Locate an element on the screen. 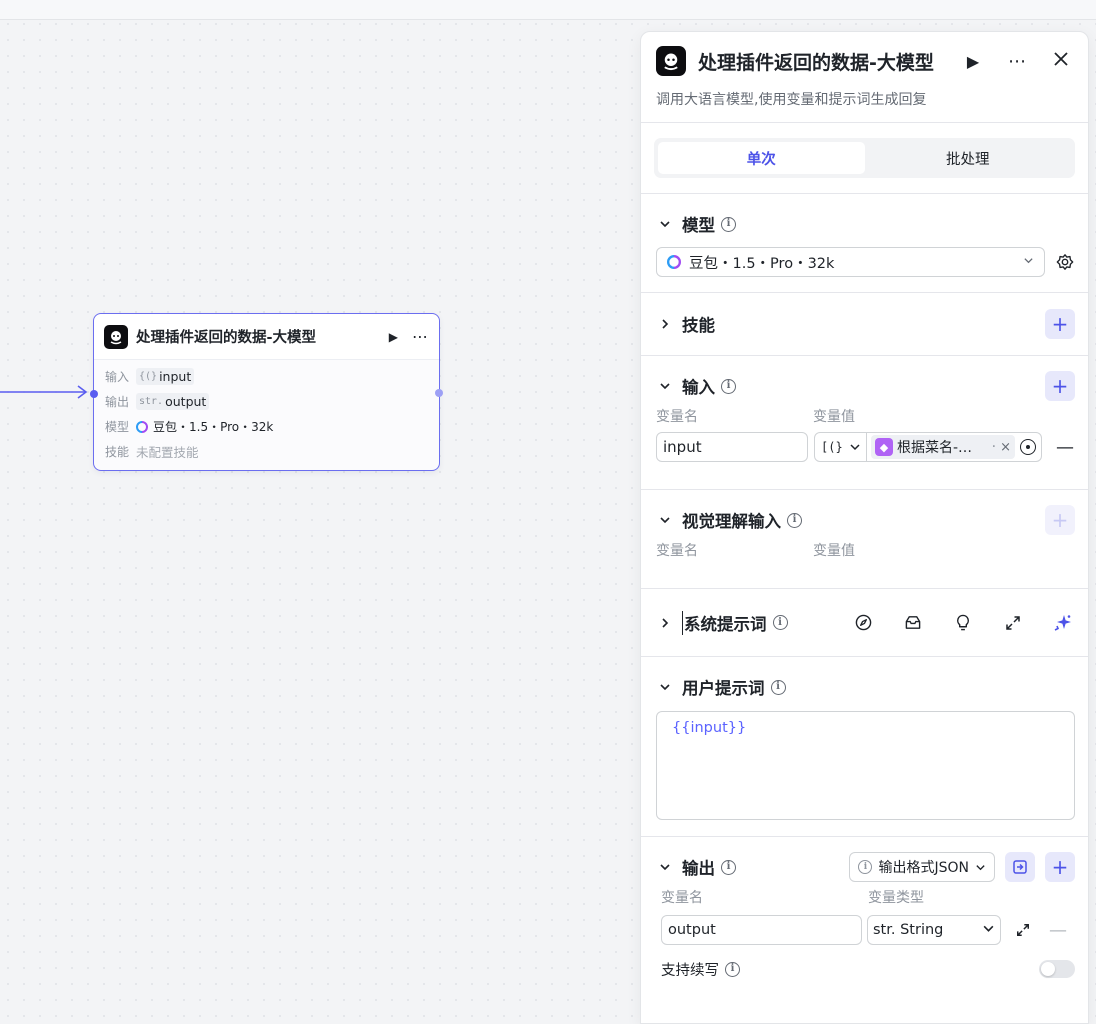 The height and width of the screenshot is (1024, 1096). import-output-button is located at coordinates (1020, 867).